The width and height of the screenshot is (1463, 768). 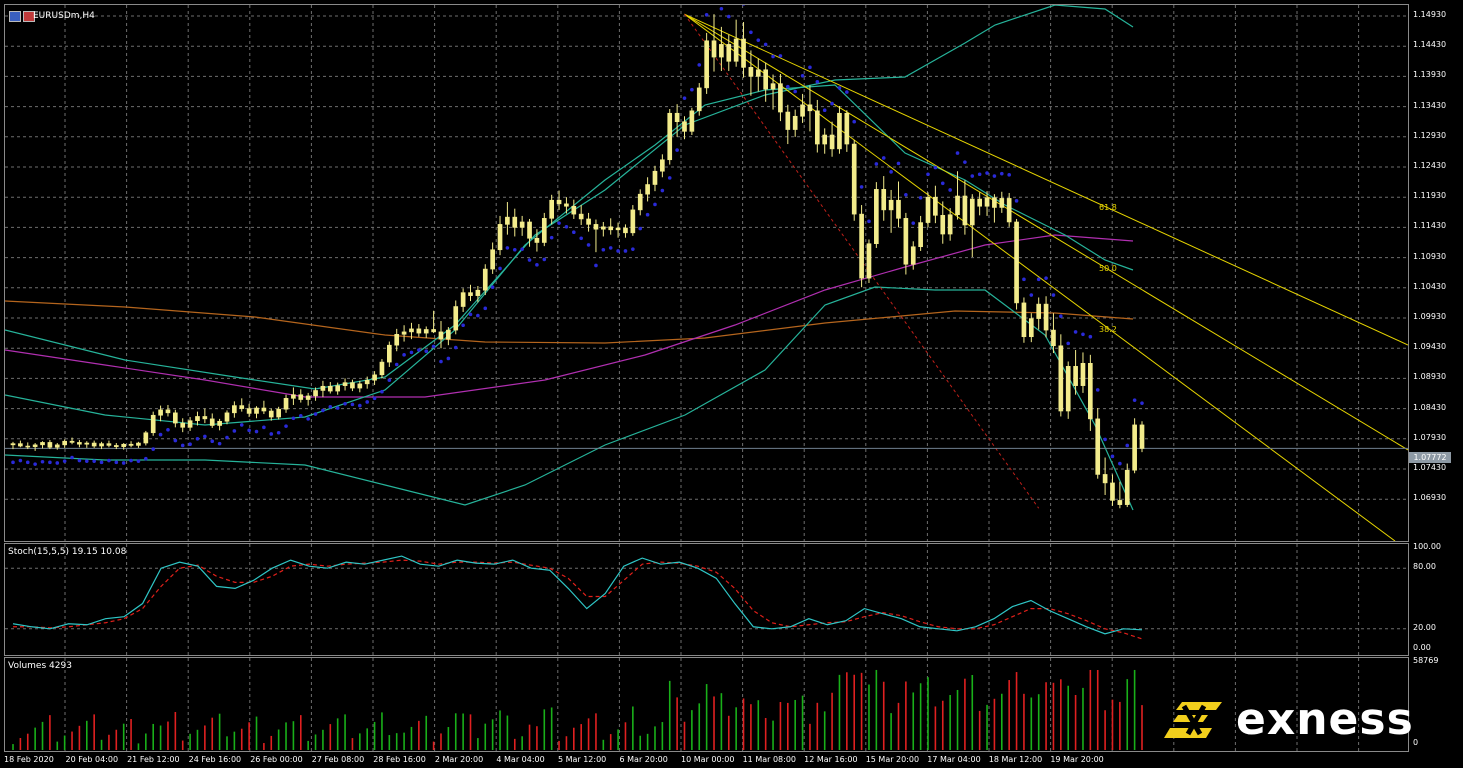 I want to click on time-tick-label: 24 Feb 16:00, so click(x=215, y=759).